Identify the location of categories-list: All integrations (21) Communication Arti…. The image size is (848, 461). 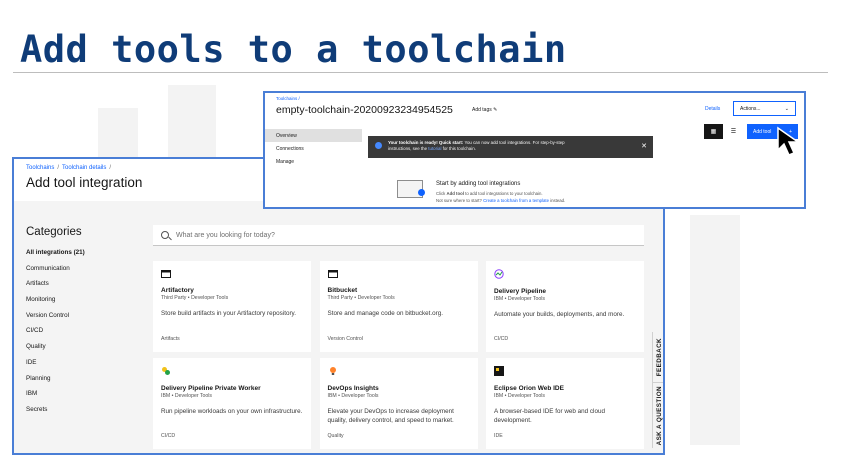
(55, 335).